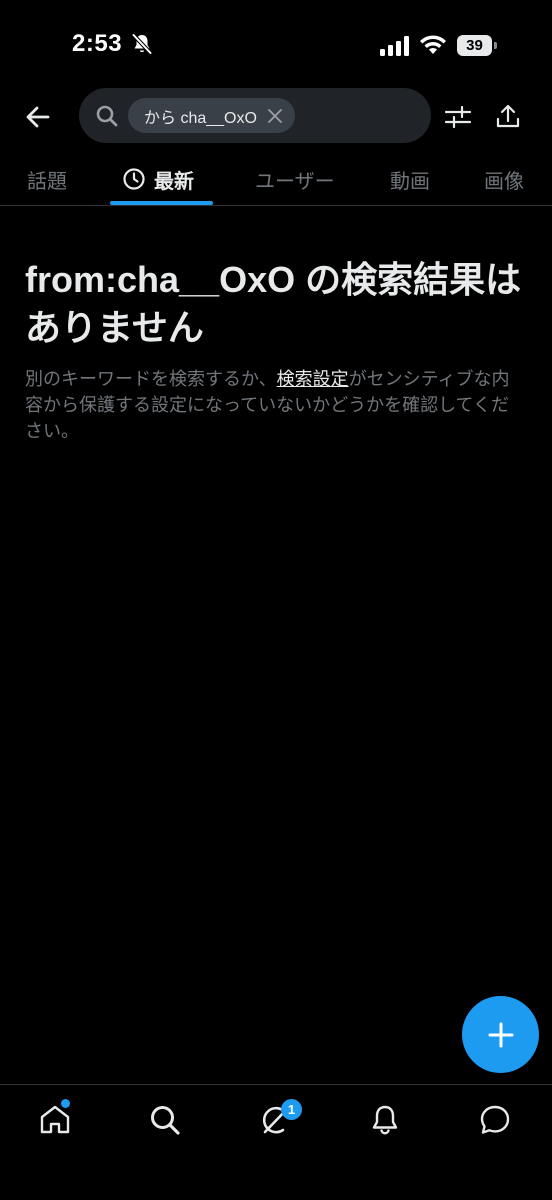 This screenshot has height=1200, width=552. Describe the element at coordinates (474, 45) in the screenshot. I see `battery-level: 39` at that location.